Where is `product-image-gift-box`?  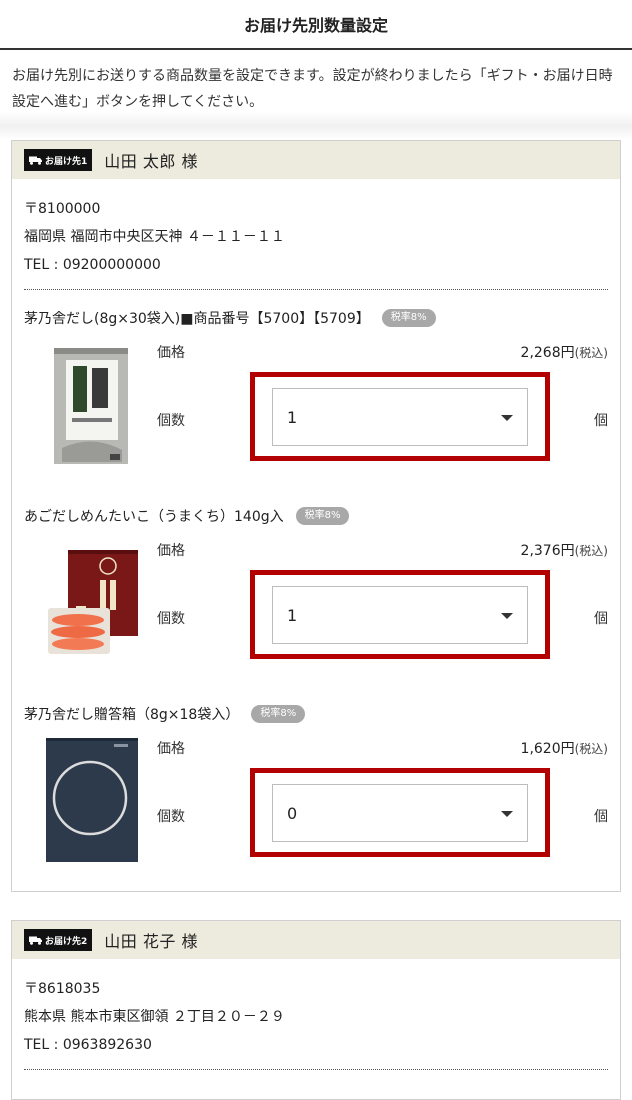 product-image-gift-box is located at coordinates (92, 799).